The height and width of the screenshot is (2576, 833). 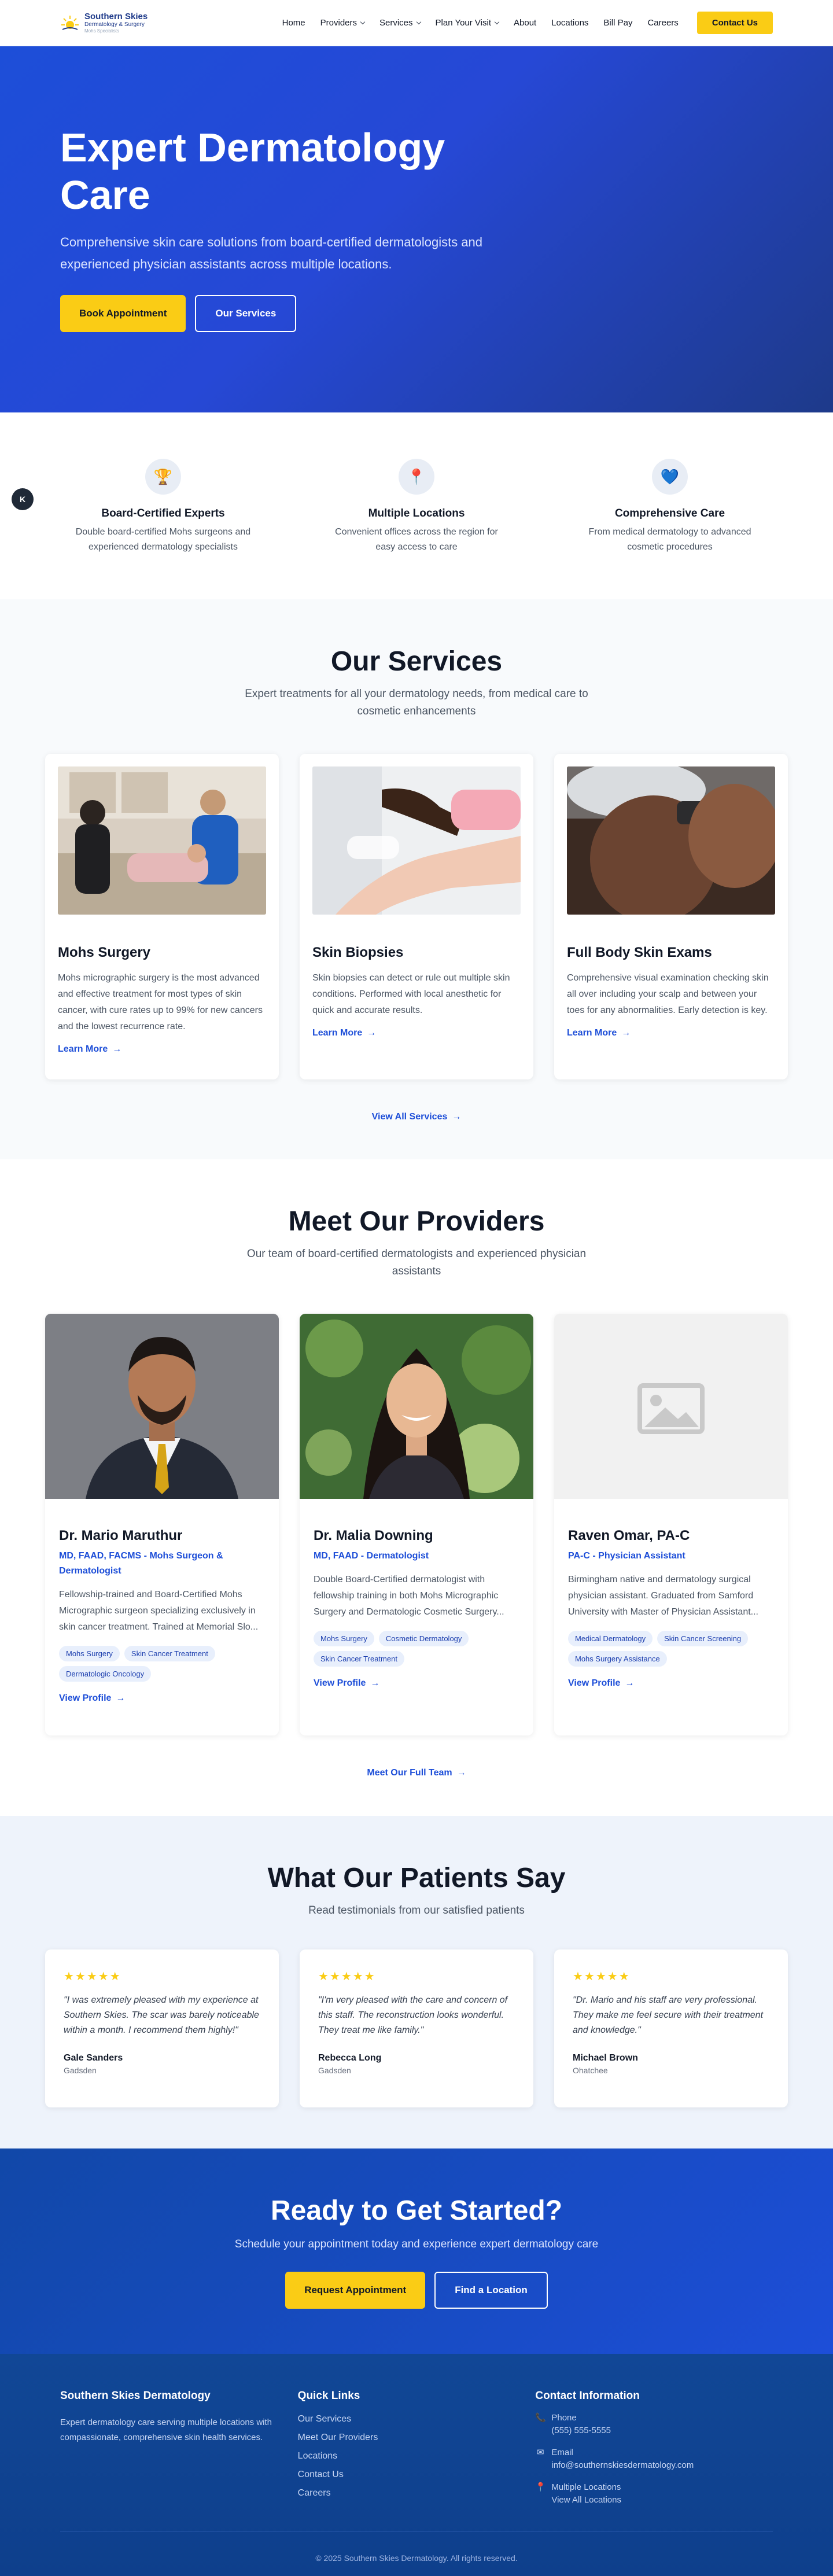 I want to click on phone-icon: 📞, so click(x=541, y=2418).